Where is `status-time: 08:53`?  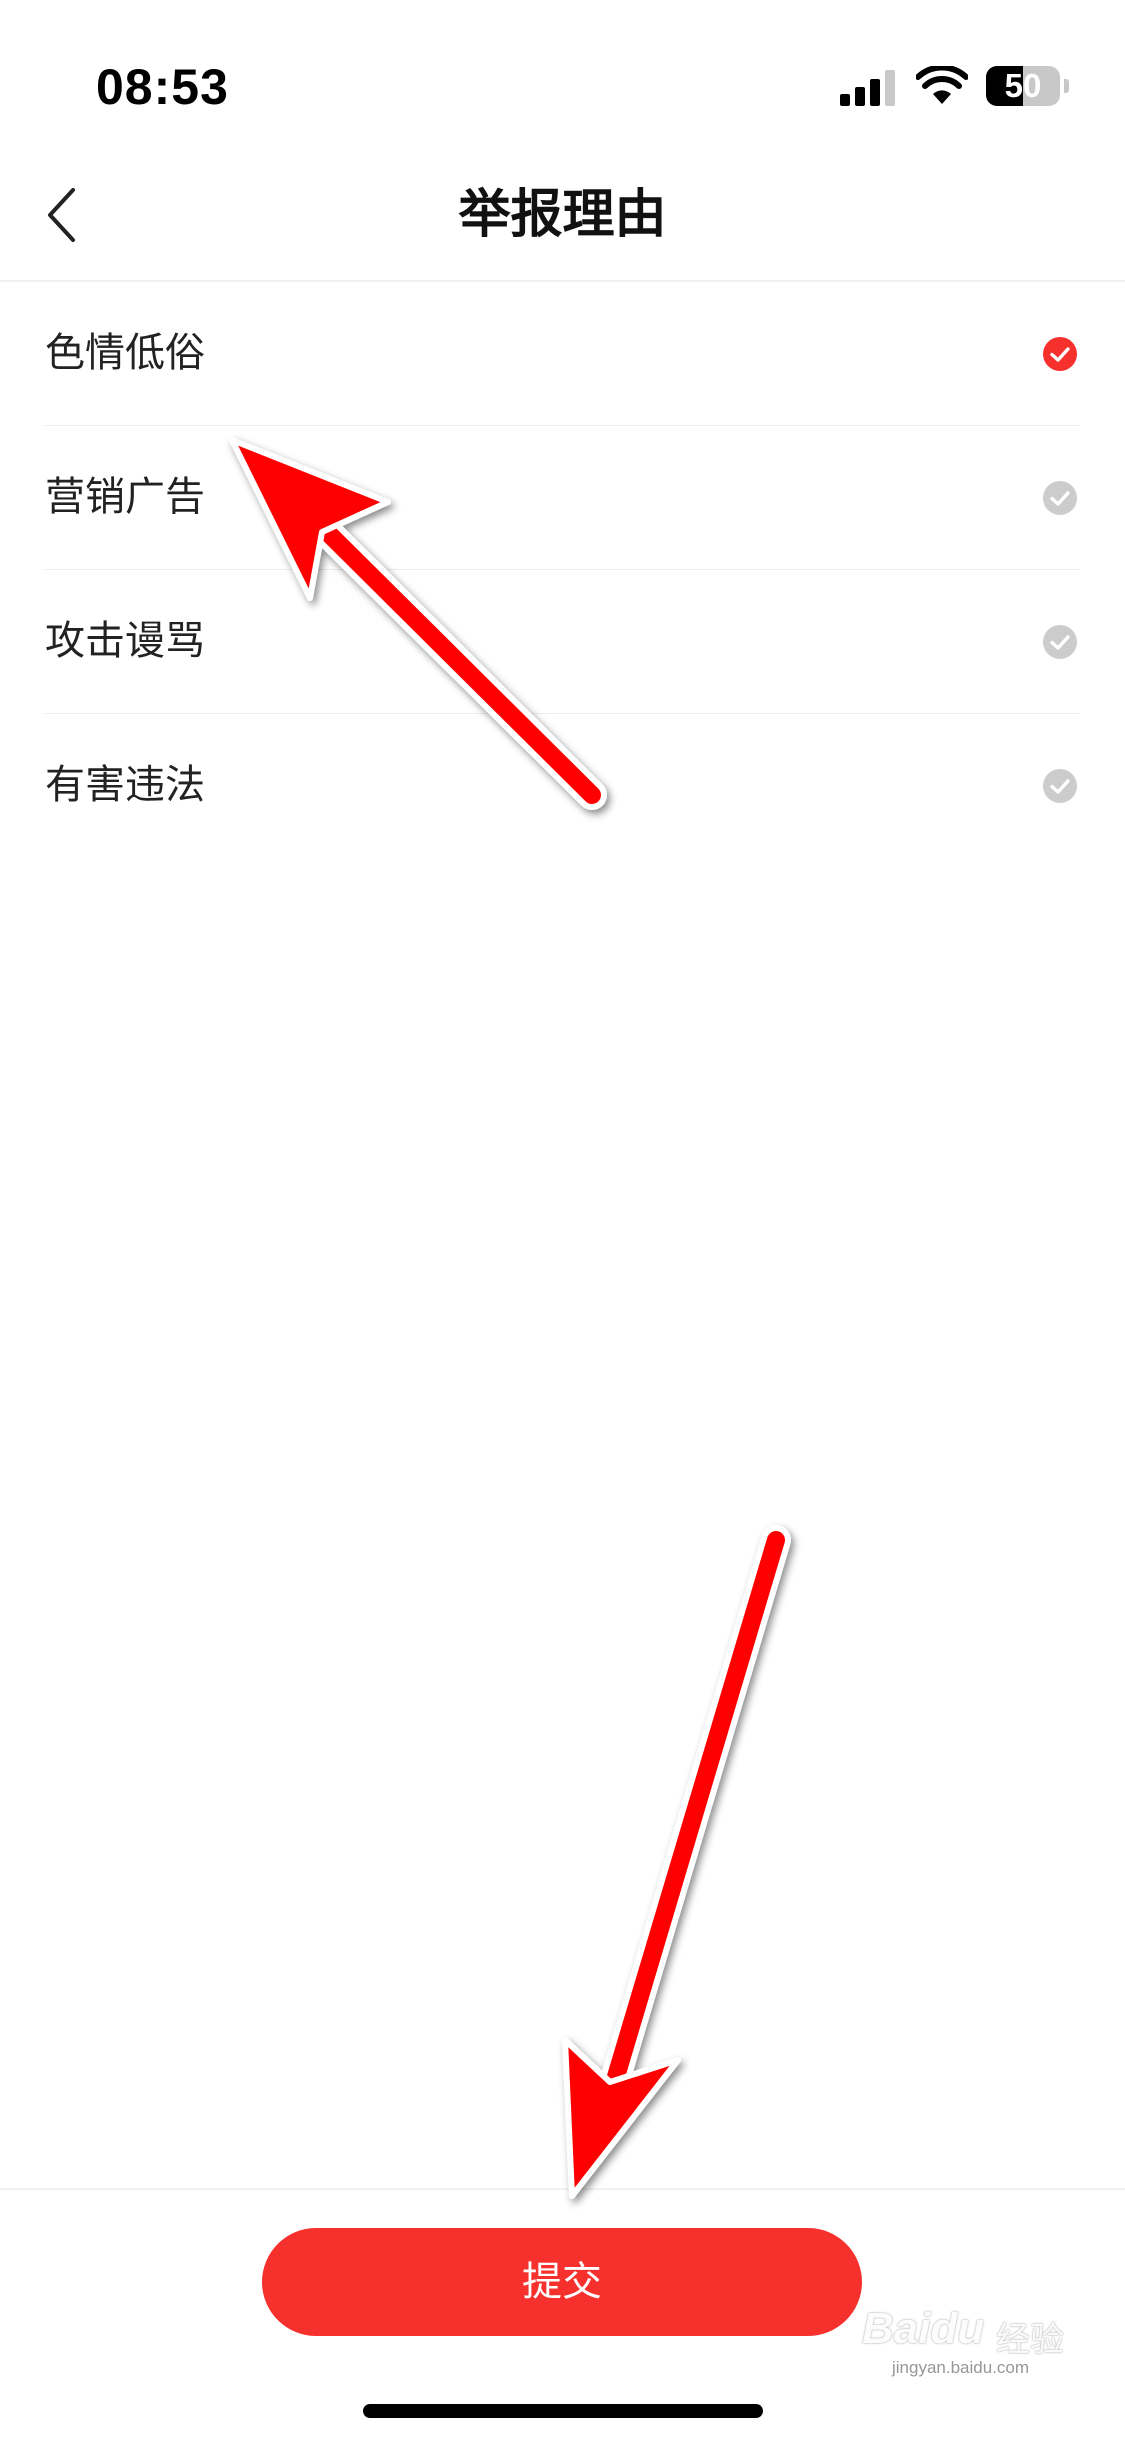
status-time: 08:53 is located at coordinates (162, 87).